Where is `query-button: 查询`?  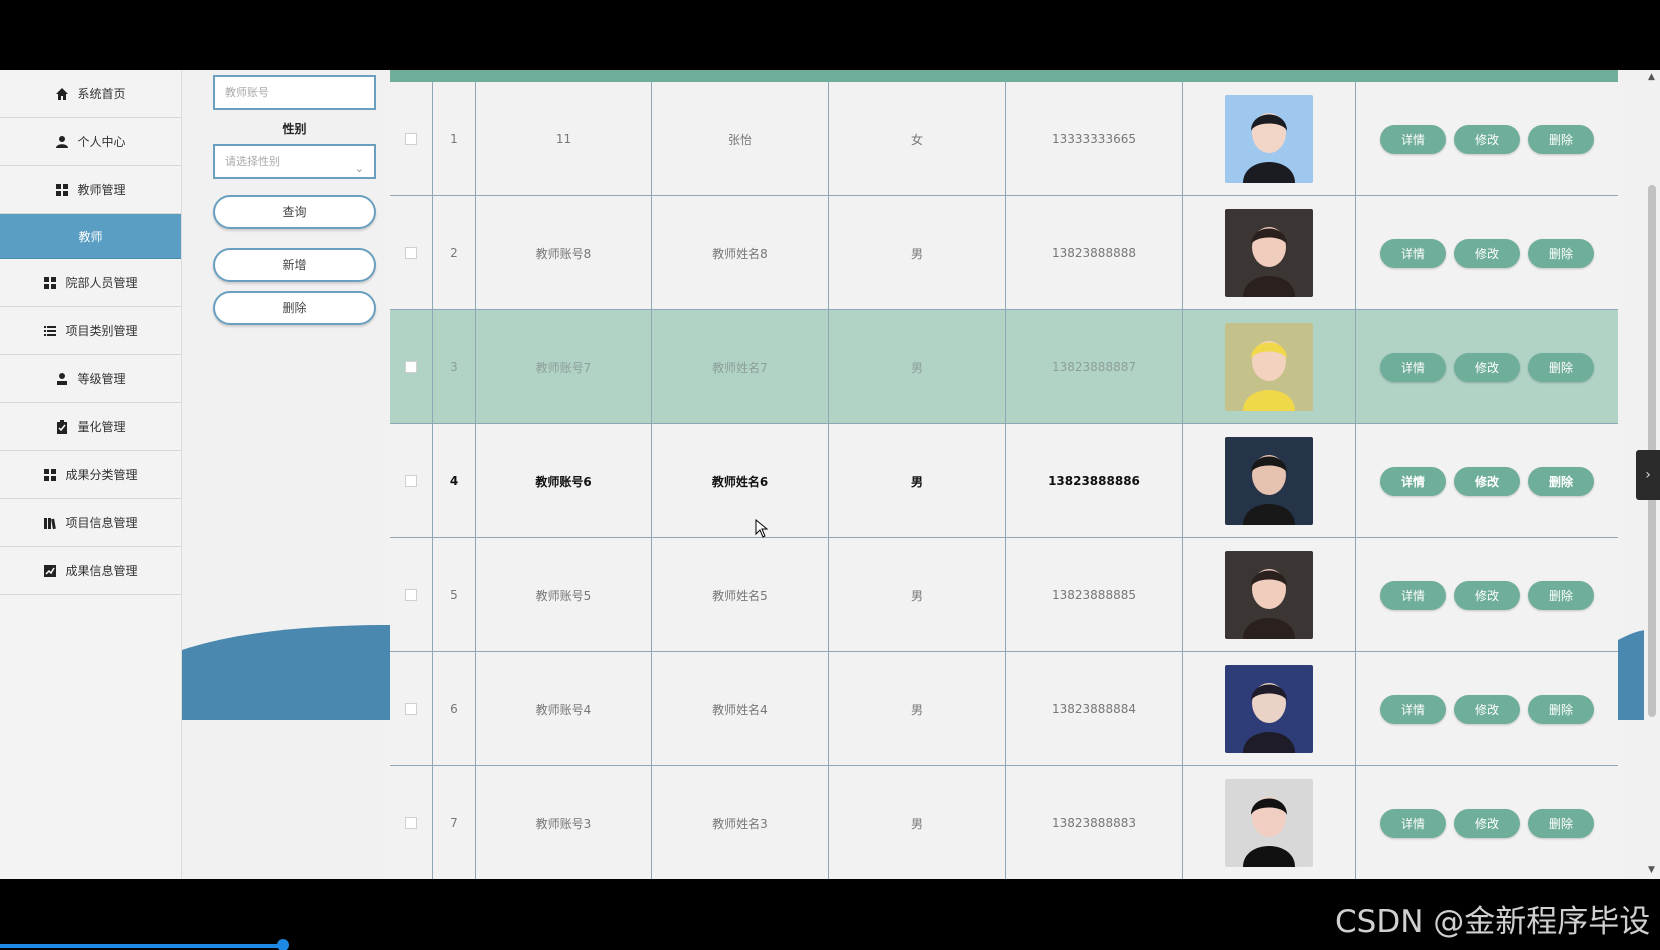 query-button: 查询 is located at coordinates (294, 212).